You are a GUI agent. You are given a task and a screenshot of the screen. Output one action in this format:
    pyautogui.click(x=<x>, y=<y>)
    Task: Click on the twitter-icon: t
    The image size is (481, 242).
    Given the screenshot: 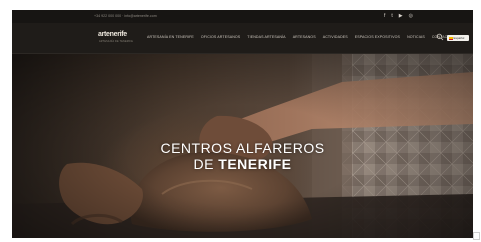 What is the action you would take?
    pyautogui.click(x=391, y=16)
    